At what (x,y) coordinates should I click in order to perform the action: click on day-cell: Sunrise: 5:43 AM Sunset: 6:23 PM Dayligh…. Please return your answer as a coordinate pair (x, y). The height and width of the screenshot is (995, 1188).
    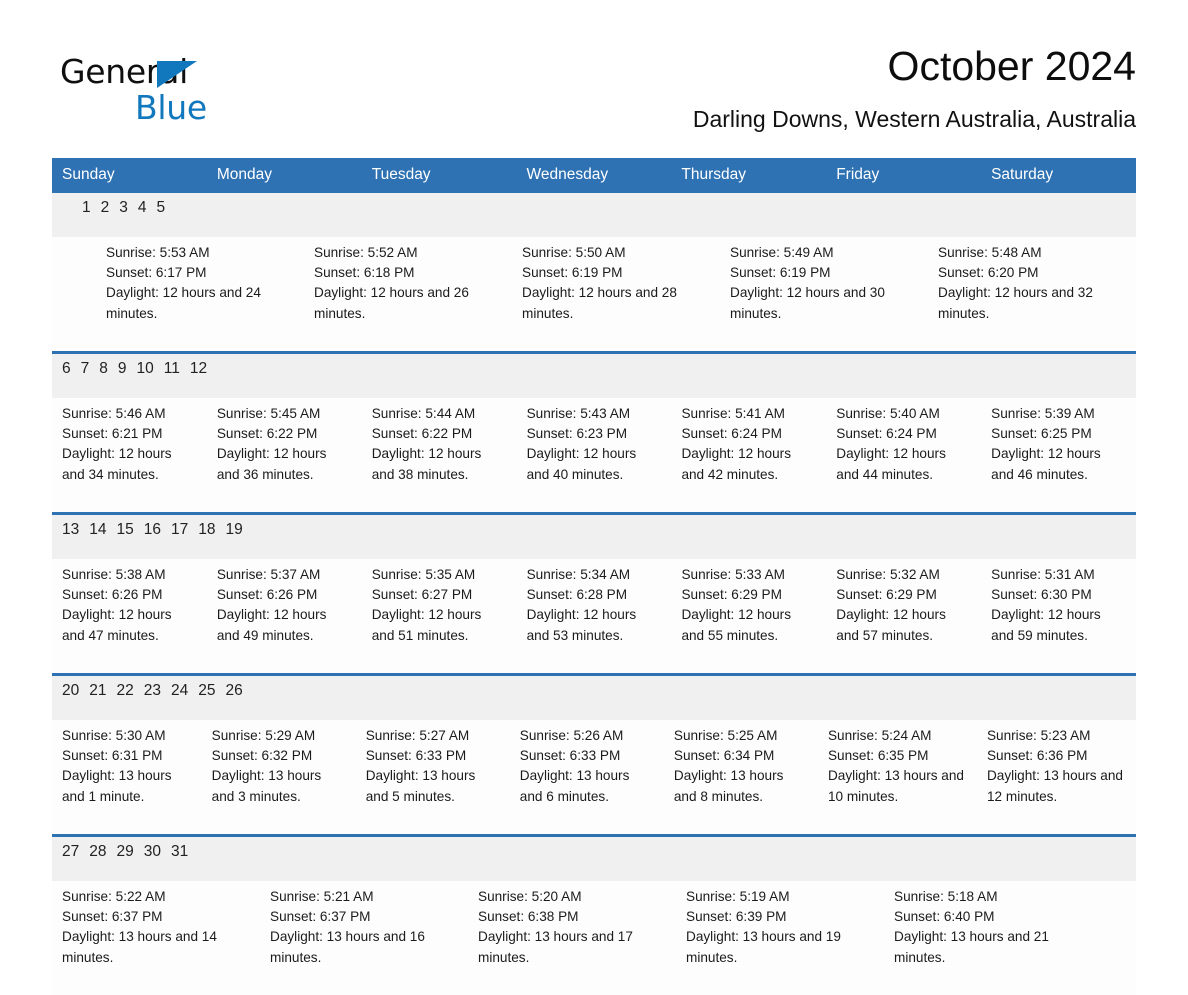
    Looking at the image, I should click on (594, 455).